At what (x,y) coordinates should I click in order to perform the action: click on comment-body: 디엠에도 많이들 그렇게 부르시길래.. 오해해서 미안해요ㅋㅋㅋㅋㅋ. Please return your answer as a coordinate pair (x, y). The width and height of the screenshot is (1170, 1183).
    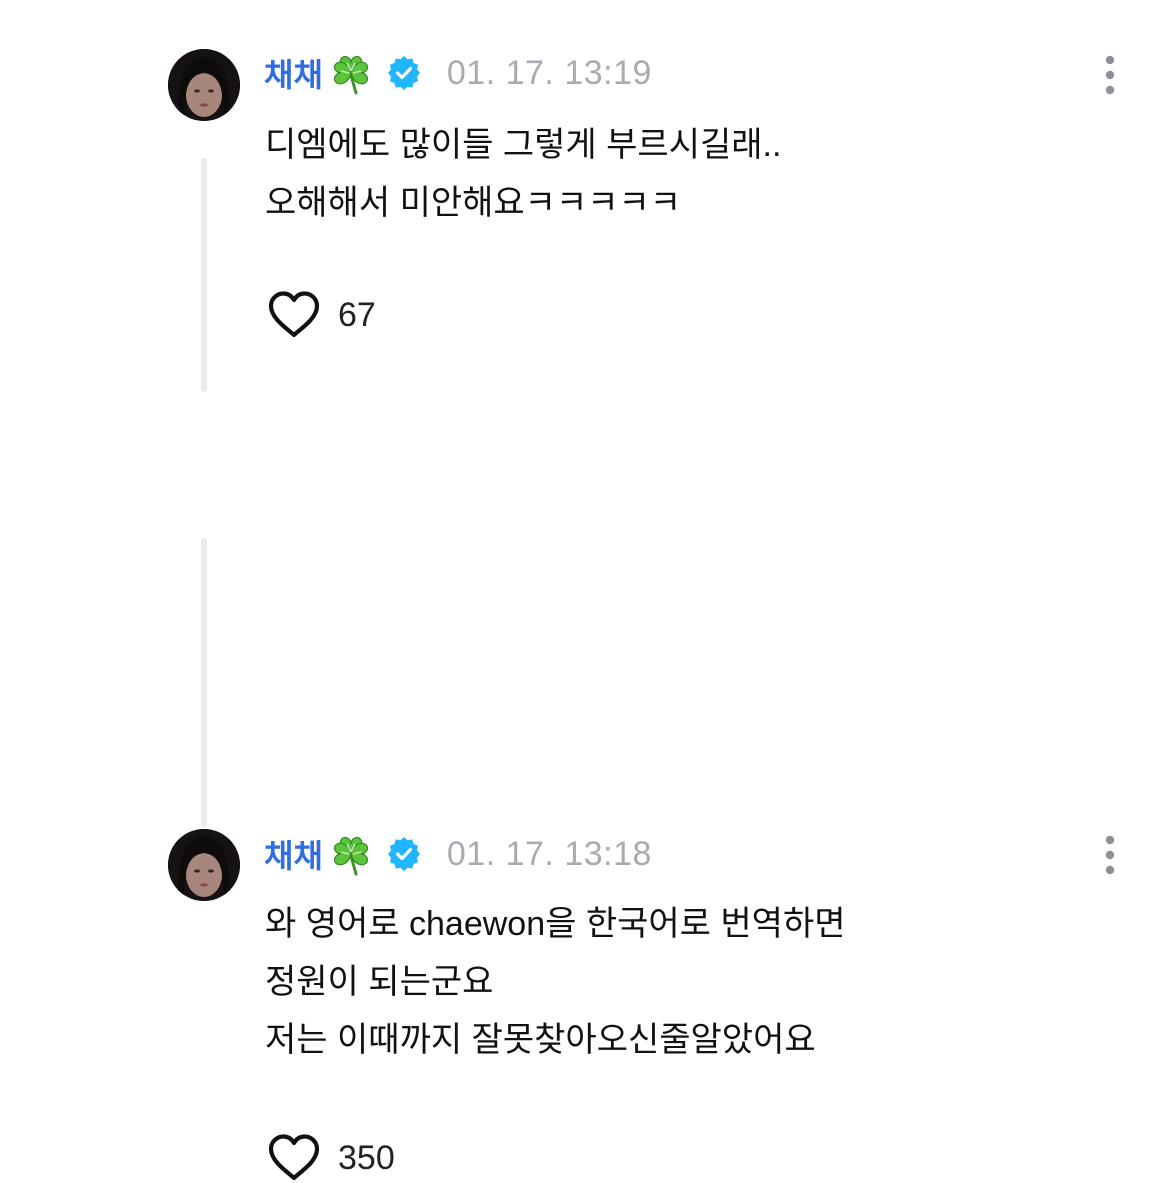
    Looking at the image, I should click on (523, 174).